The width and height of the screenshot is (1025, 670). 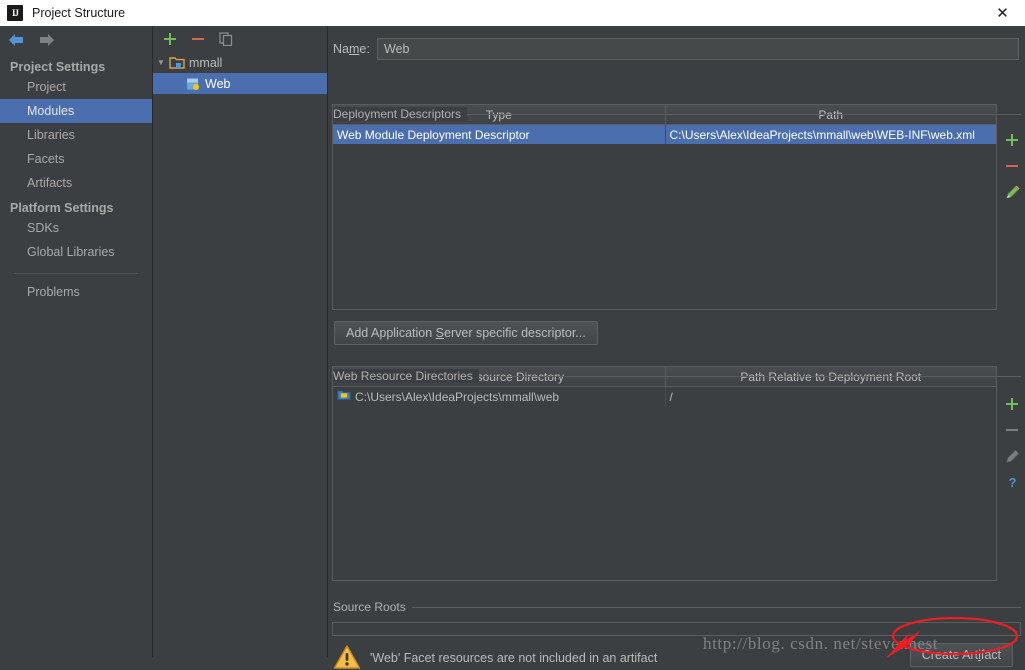 I want to click on name-label-post: e:, so click(x=364, y=49).